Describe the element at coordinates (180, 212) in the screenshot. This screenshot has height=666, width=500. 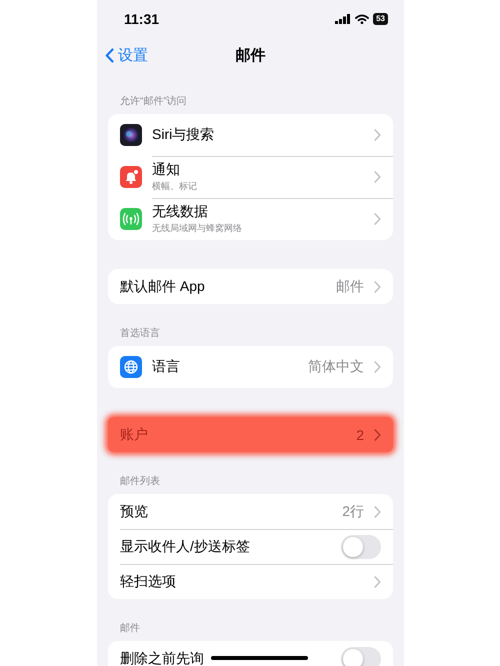
I see `row-label: 无线数据` at that location.